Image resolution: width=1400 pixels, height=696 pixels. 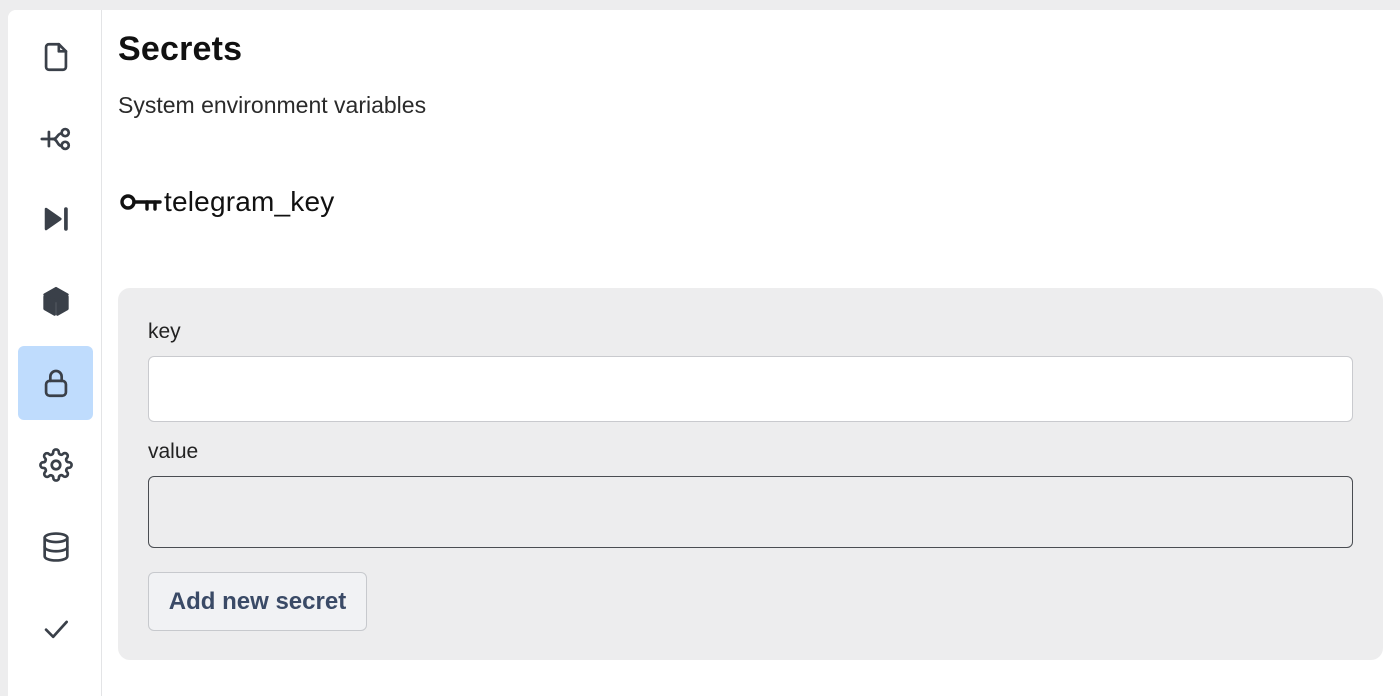 I want to click on secret-name: telegram_key, so click(x=249, y=201).